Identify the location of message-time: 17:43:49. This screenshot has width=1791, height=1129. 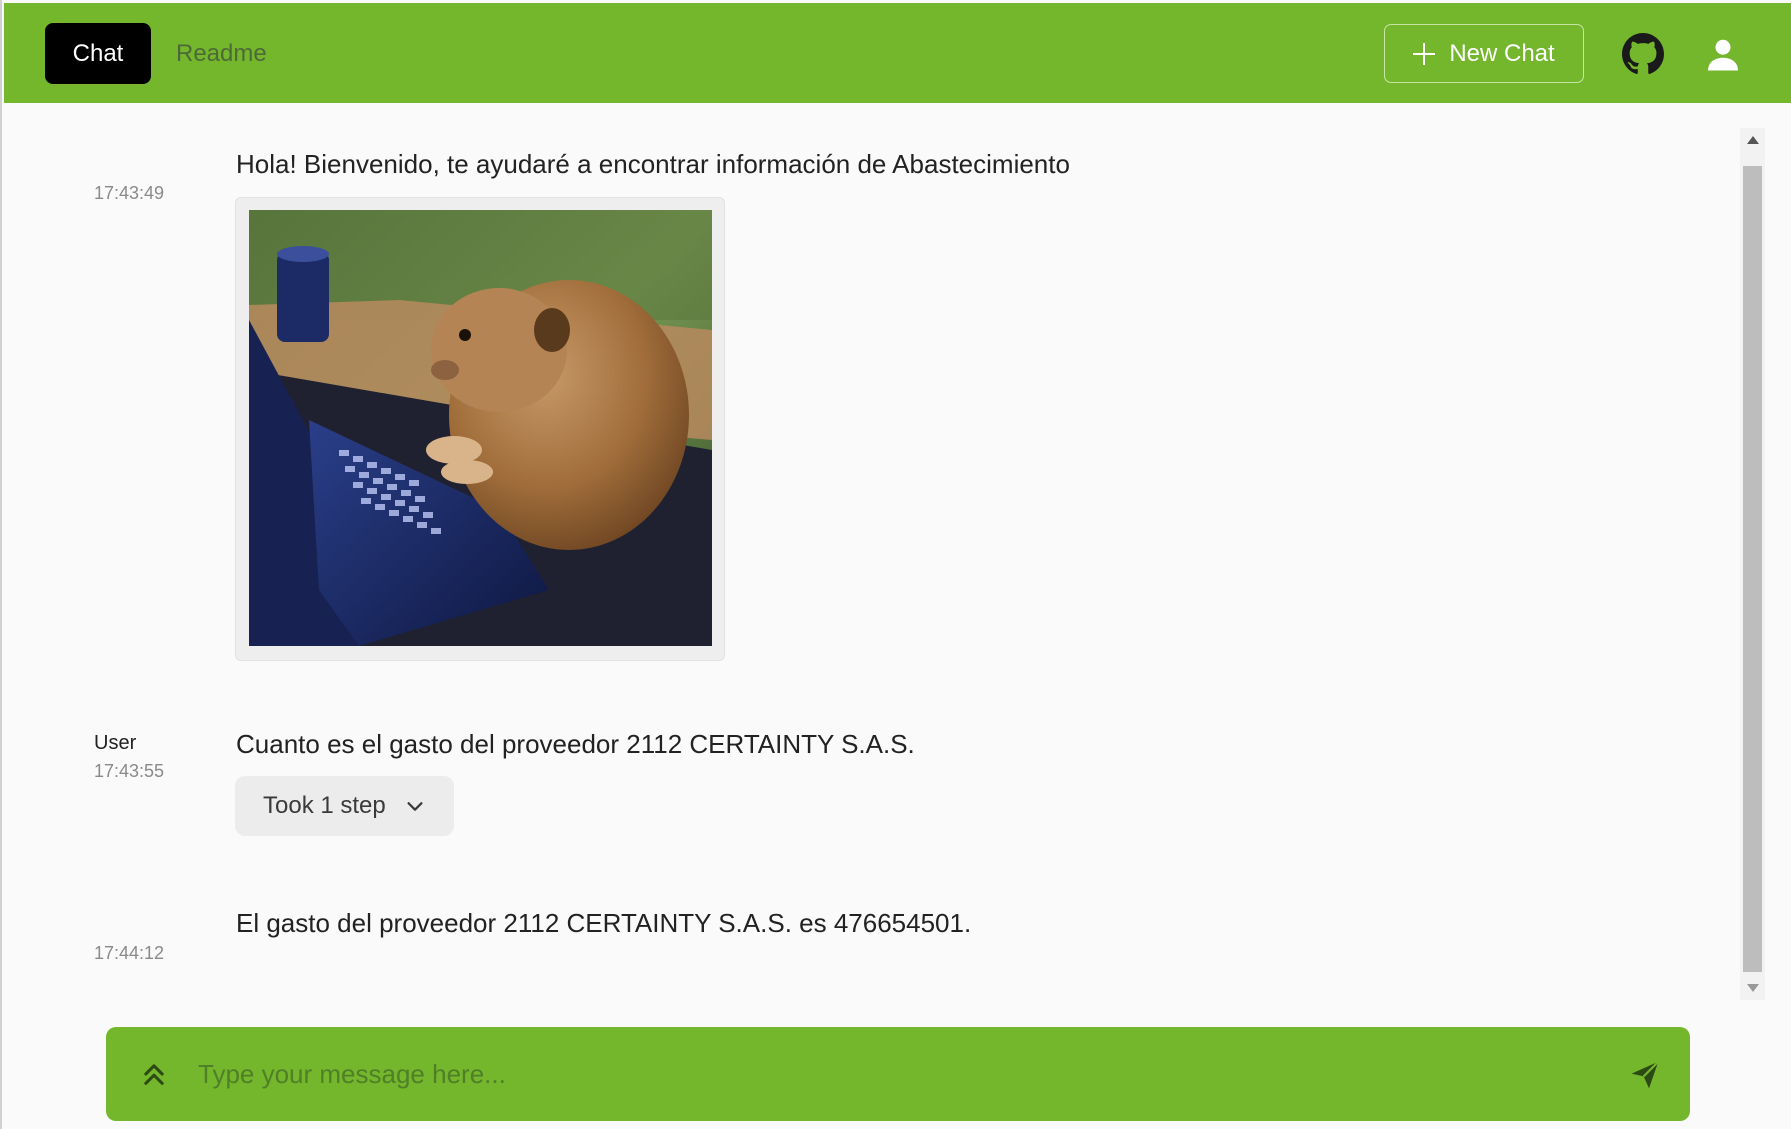
(129, 193).